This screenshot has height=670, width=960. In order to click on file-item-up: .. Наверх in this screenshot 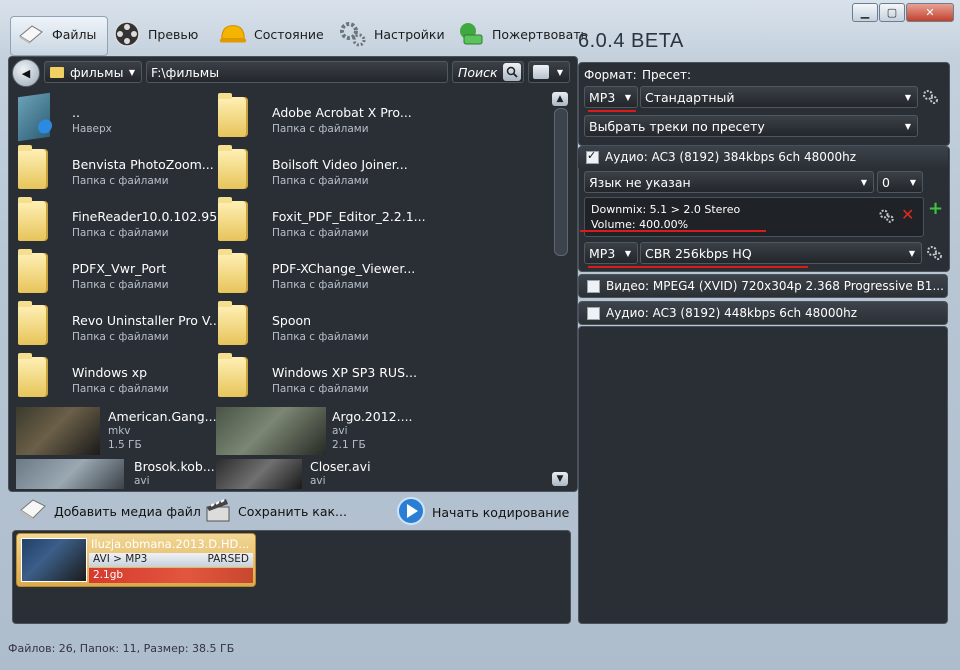, I will do `click(112, 117)`.